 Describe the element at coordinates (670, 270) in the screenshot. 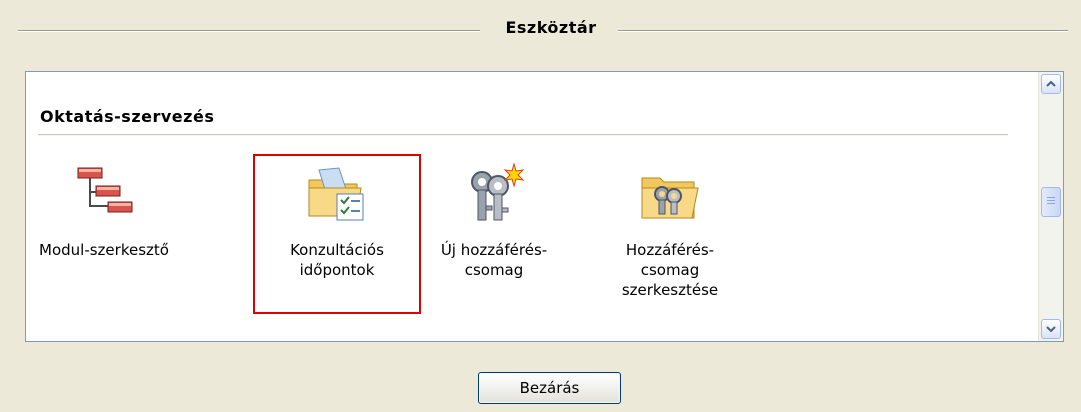

I see `tool-label: Hozzáférés-csomag szerkesztése` at that location.